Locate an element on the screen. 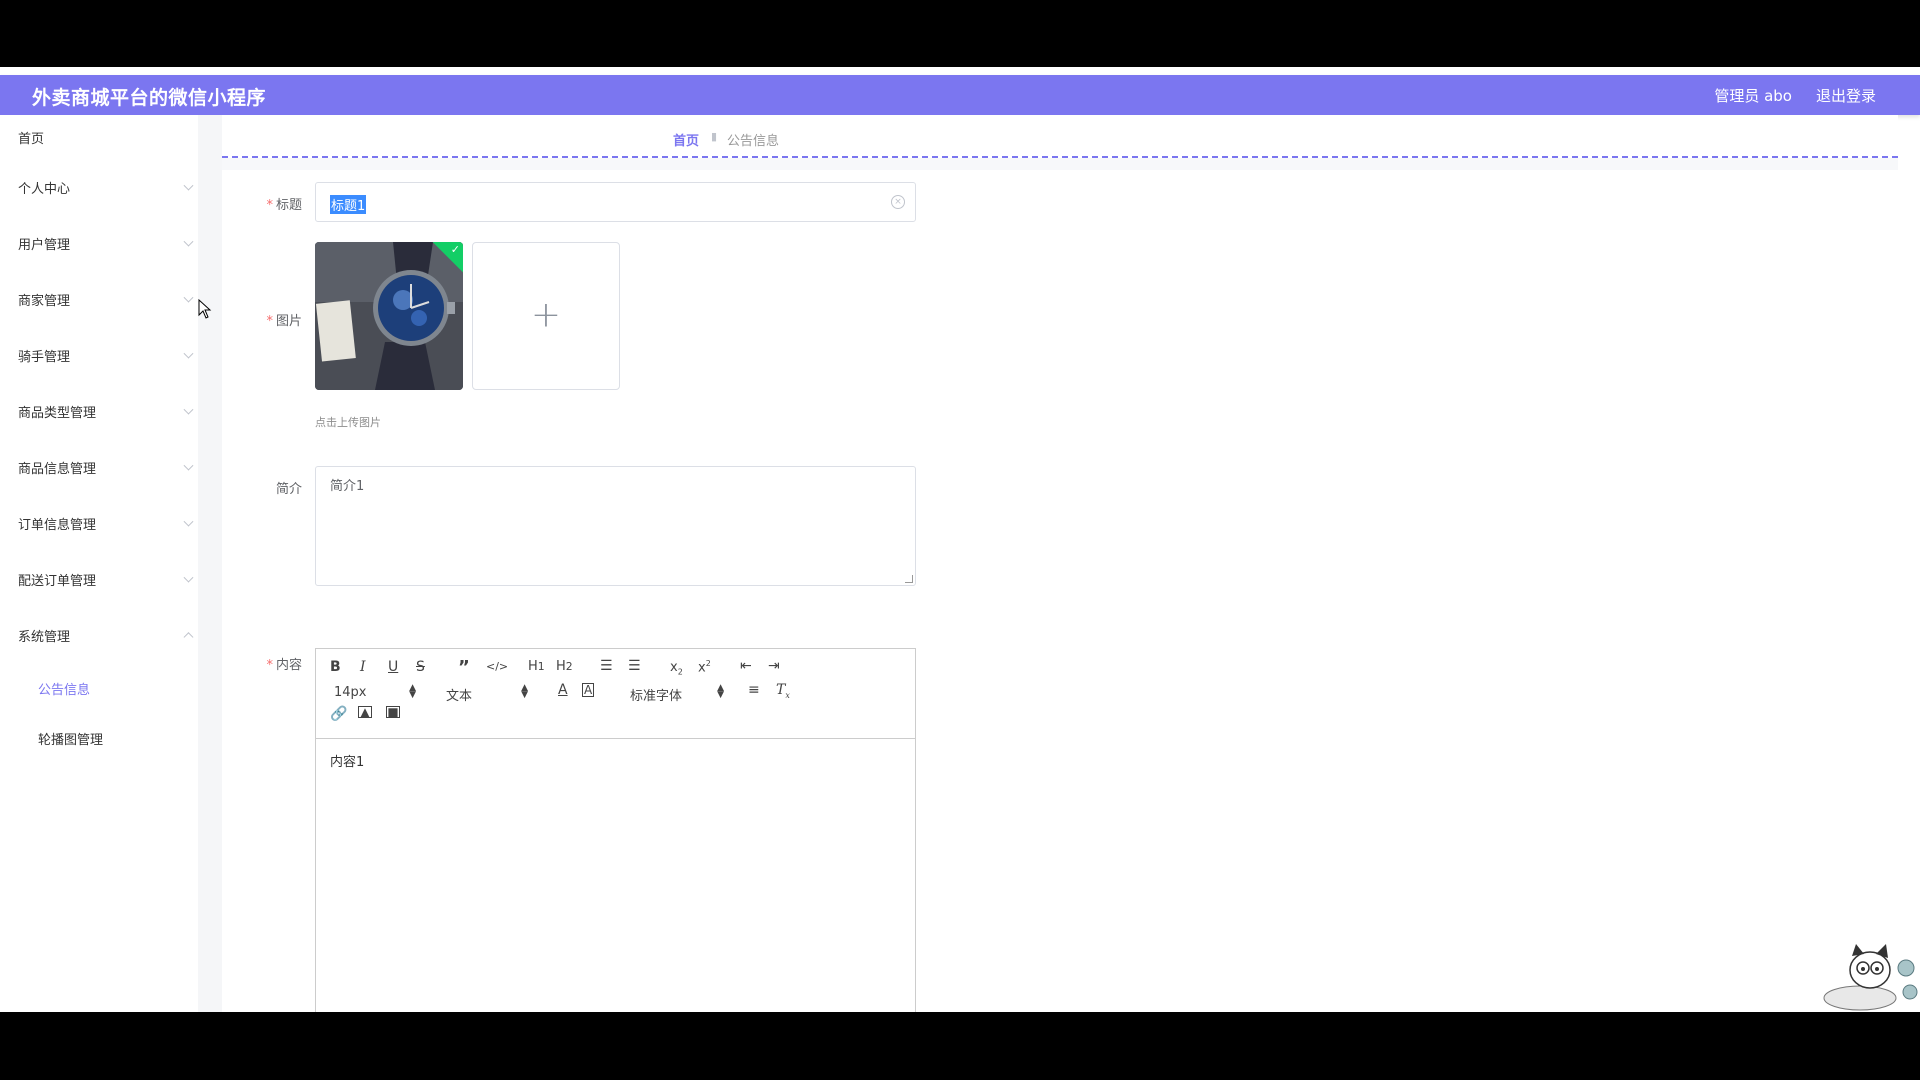 The height and width of the screenshot is (1080, 1920). align-icon: ≡ is located at coordinates (754, 690).